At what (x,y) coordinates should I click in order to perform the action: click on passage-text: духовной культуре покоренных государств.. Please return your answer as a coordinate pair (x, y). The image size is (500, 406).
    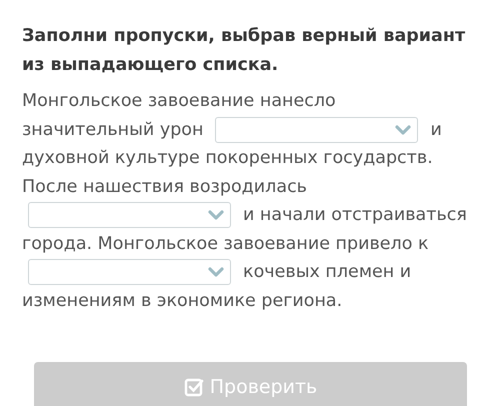
    Looking at the image, I should click on (227, 158).